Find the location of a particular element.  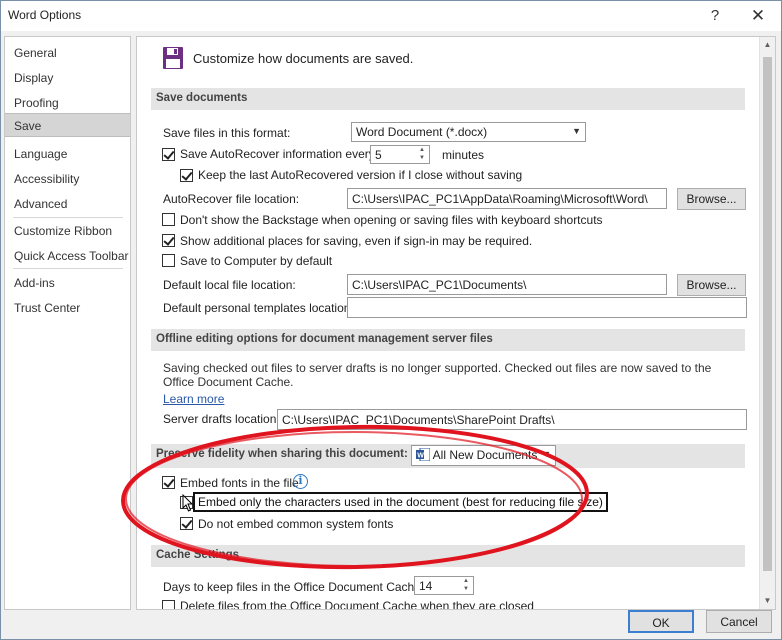

backstage-checkbox is located at coordinates (168, 219).